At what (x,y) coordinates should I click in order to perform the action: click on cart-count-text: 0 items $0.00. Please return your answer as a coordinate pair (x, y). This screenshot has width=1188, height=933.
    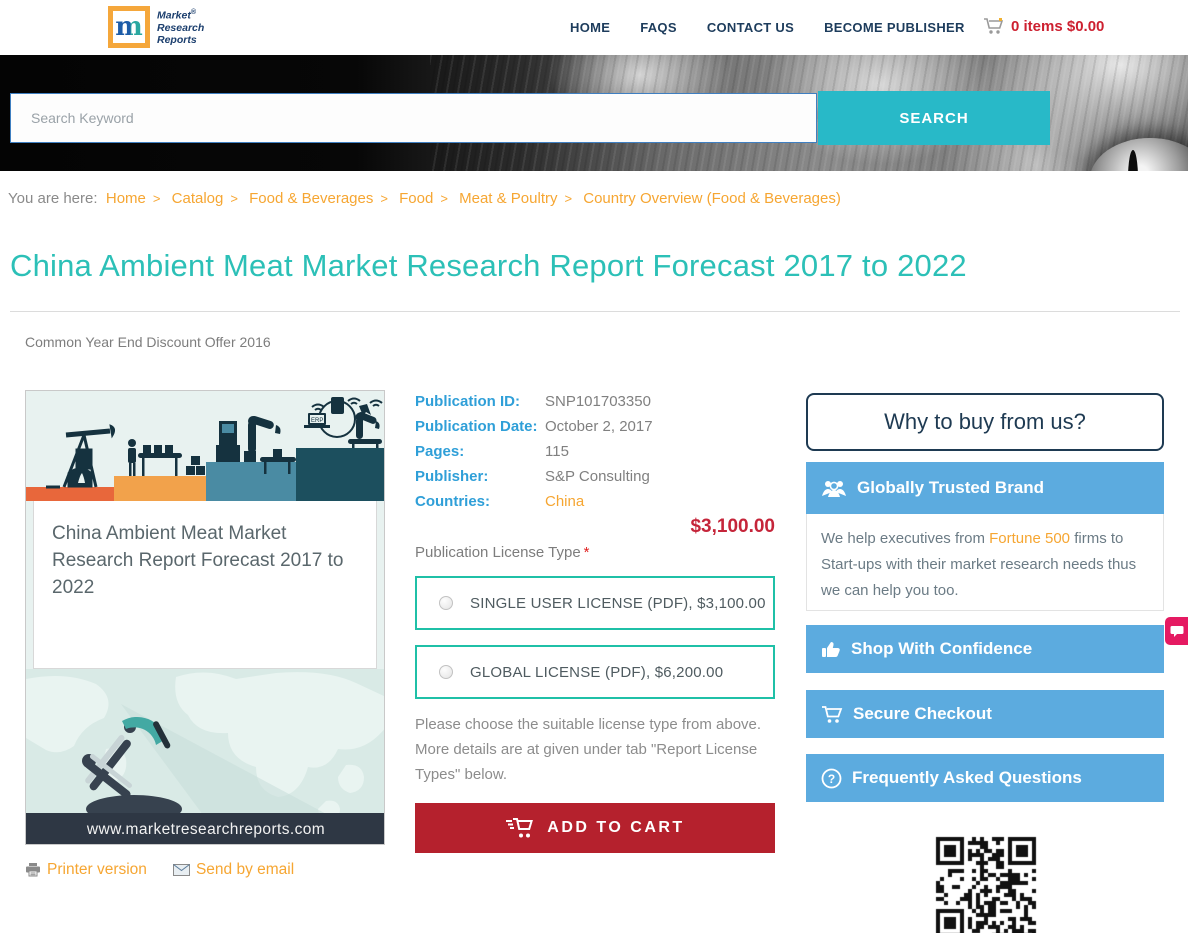
    Looking at the image, I should click on (1058, 26).